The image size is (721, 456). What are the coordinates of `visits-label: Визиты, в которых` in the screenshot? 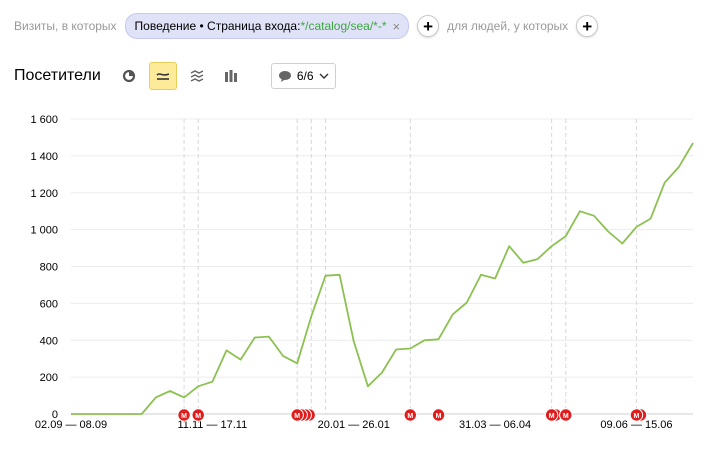 It's located at (65, 26).